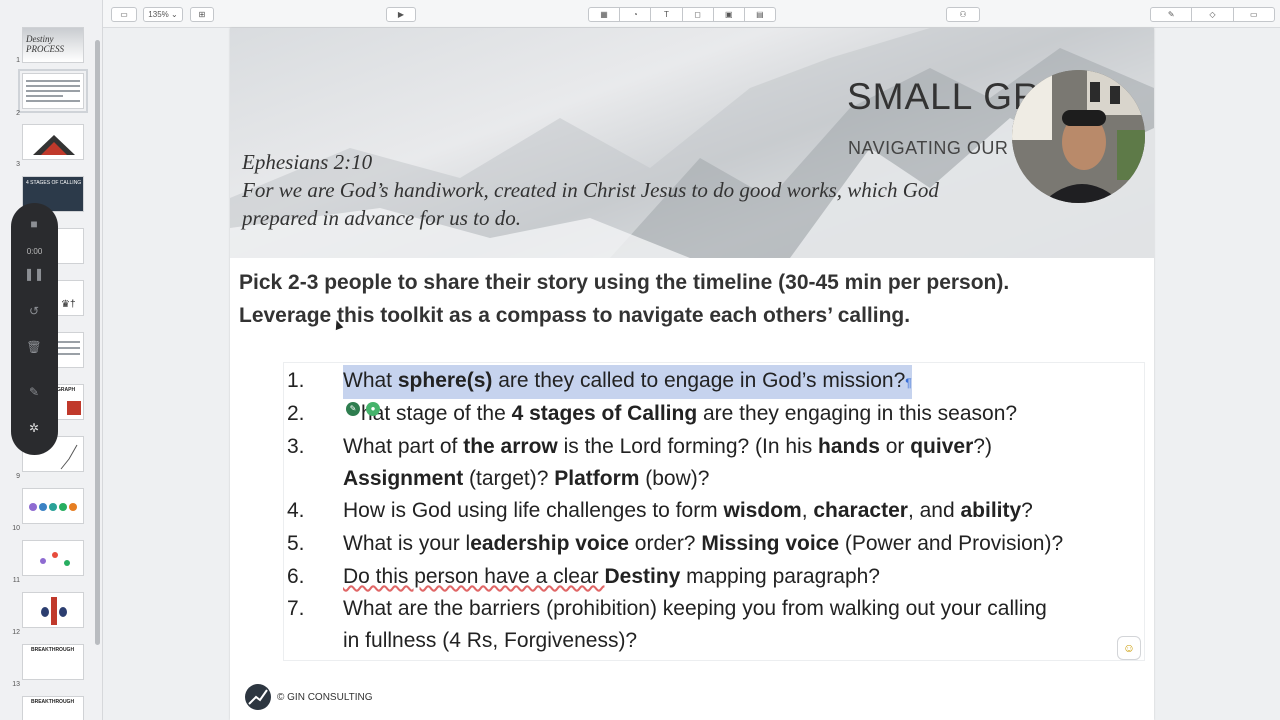  What do you see at coordinates (258, 697) in the screenshot?
I see `gin-consulting-logo` at bounding box center [258, 697].